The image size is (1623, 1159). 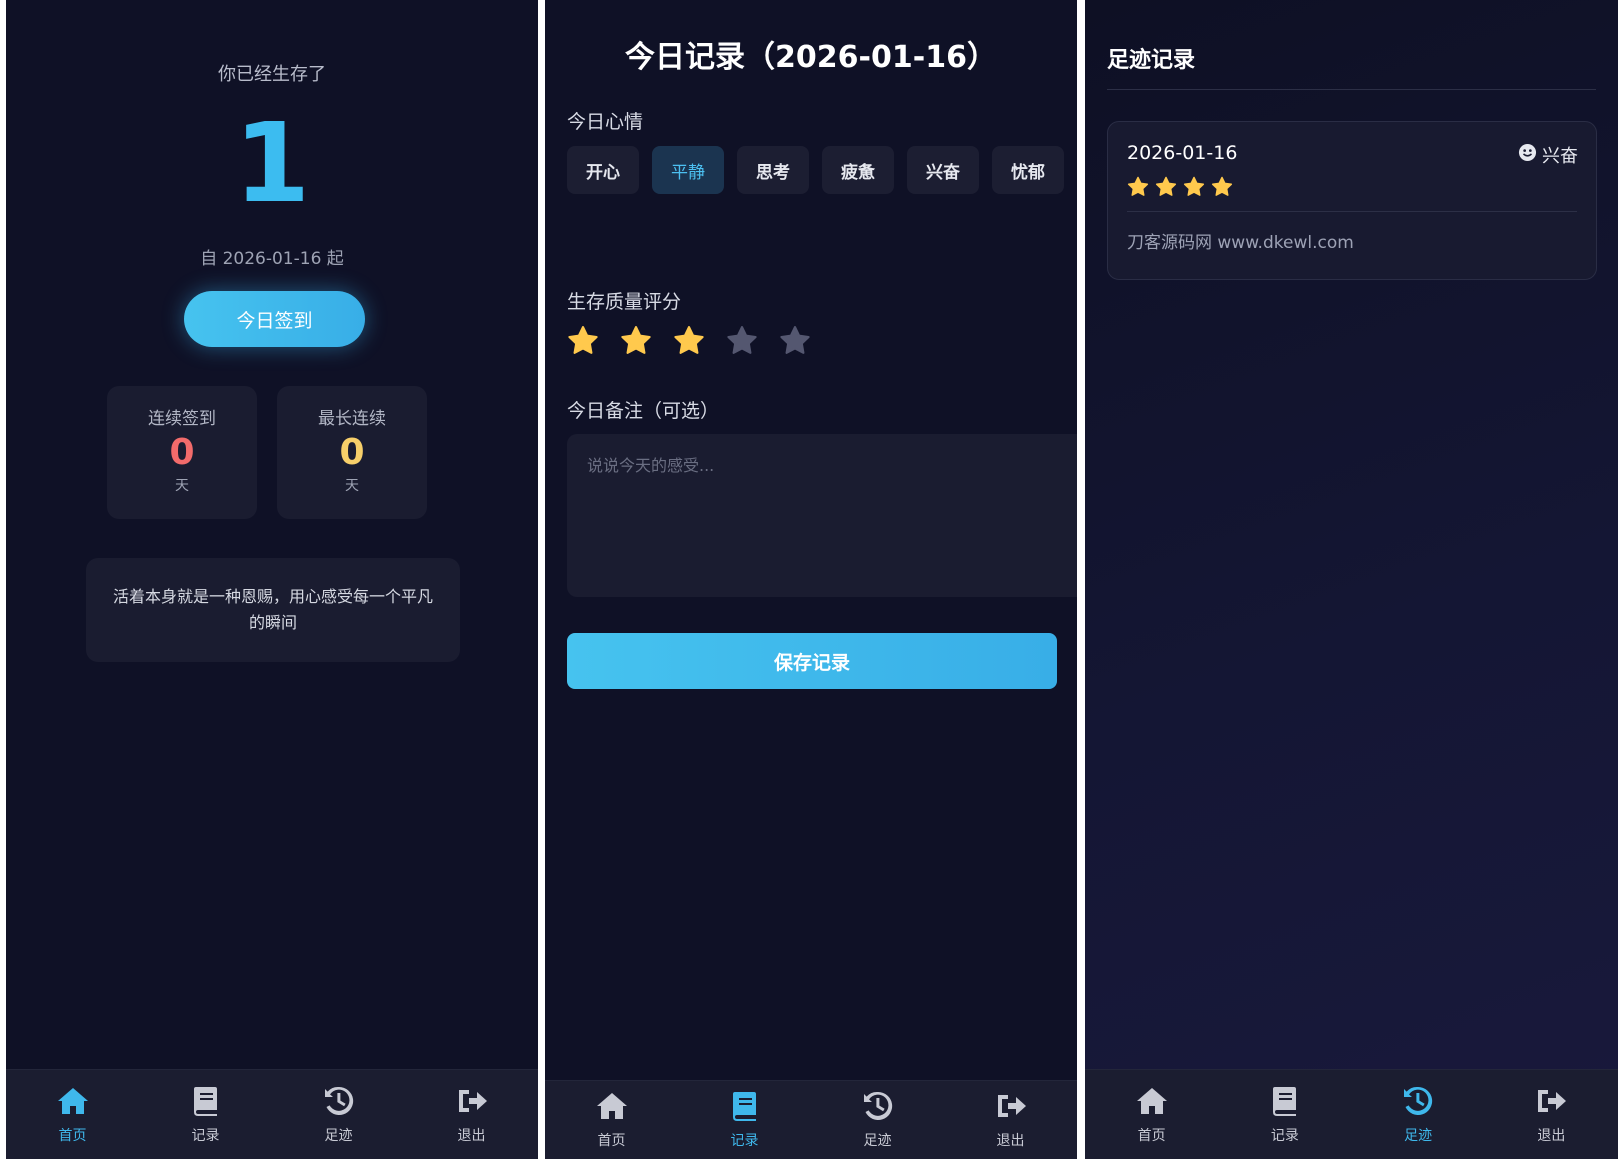 I want to click on mood-option: 忧郁, so click(x=1028, y=170).